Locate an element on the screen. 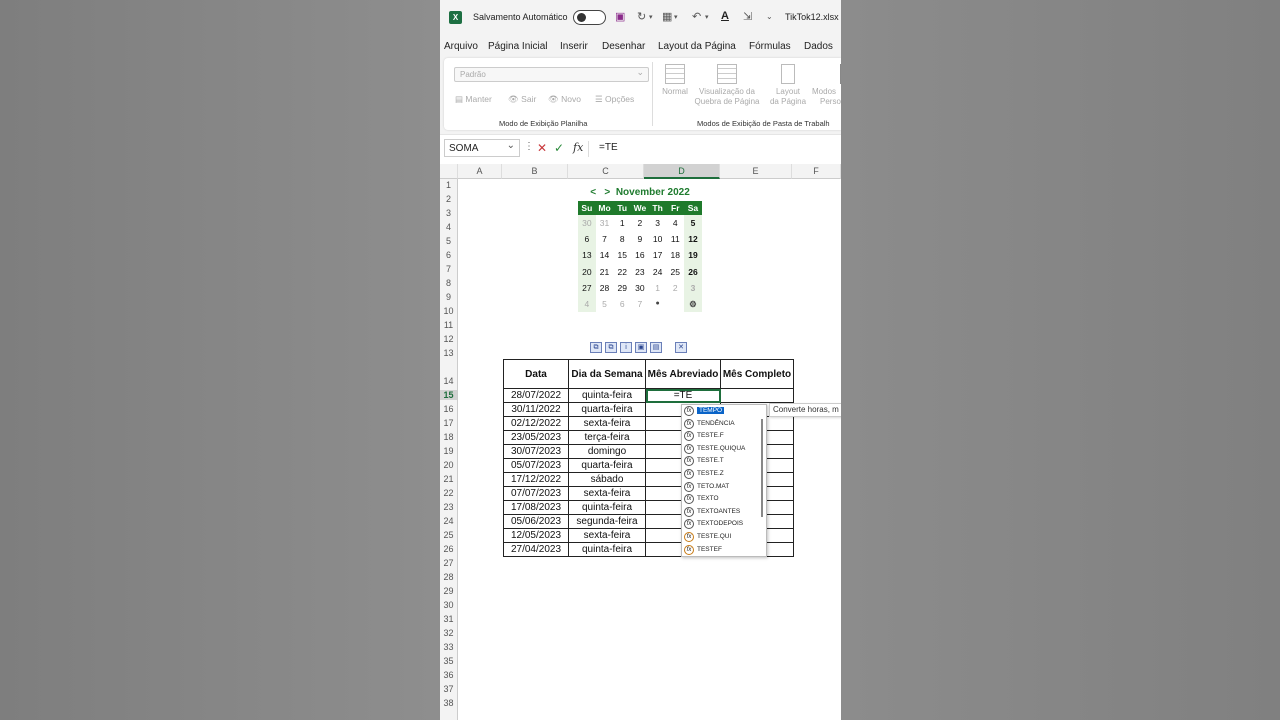  row-header: 32 is located at coordinates (448, 633).